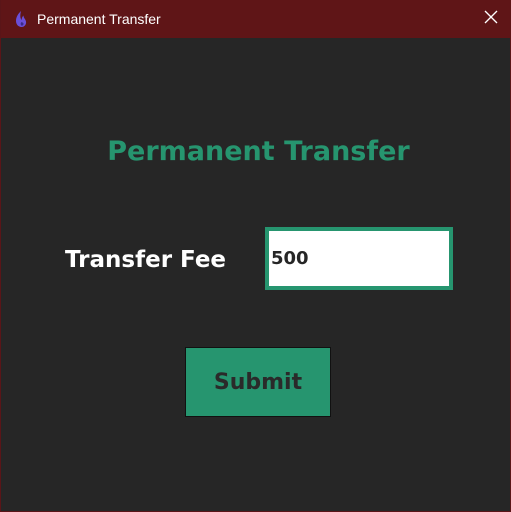 This screenshot has width=511, height=512. I want to click on flame-icon, so click(21, 19).